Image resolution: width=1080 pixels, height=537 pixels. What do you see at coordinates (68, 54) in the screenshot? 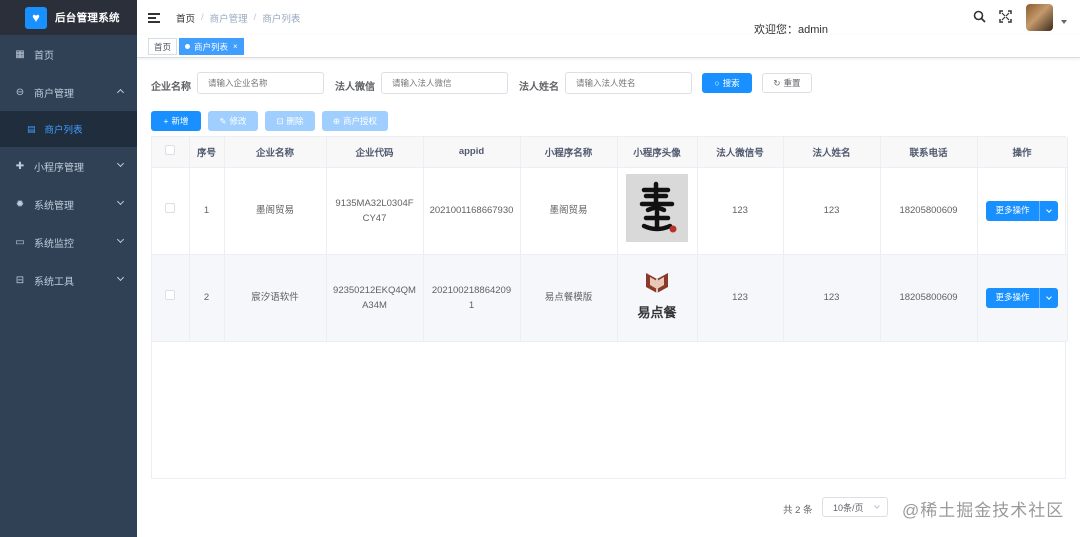
I see `sidebar-item-home: ▦ 首页` at bounding box center [68, 54].